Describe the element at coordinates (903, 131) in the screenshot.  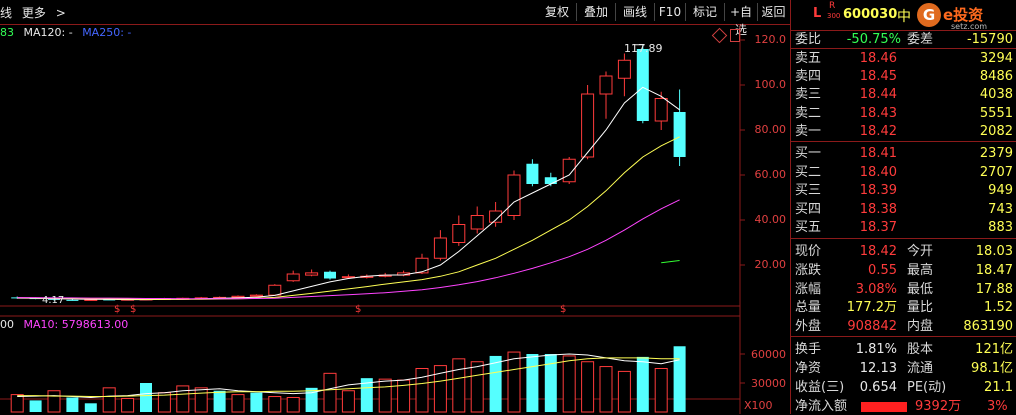
I see `ask-level-row: 卖一 18.42 2082` at that location.